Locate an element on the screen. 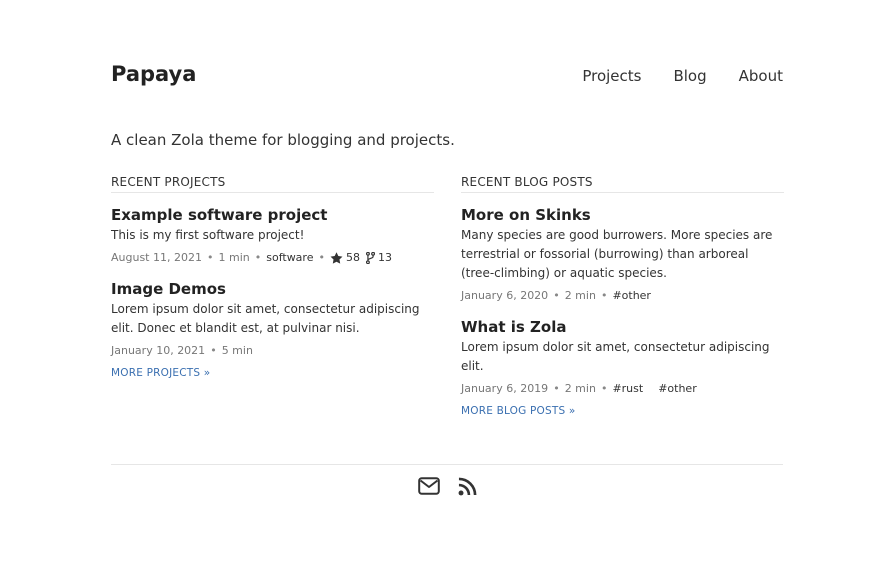 The height and width of the screenshot is (572, 895). blog-post-date: January 6, 2020 is located at coordinates (505, 295).